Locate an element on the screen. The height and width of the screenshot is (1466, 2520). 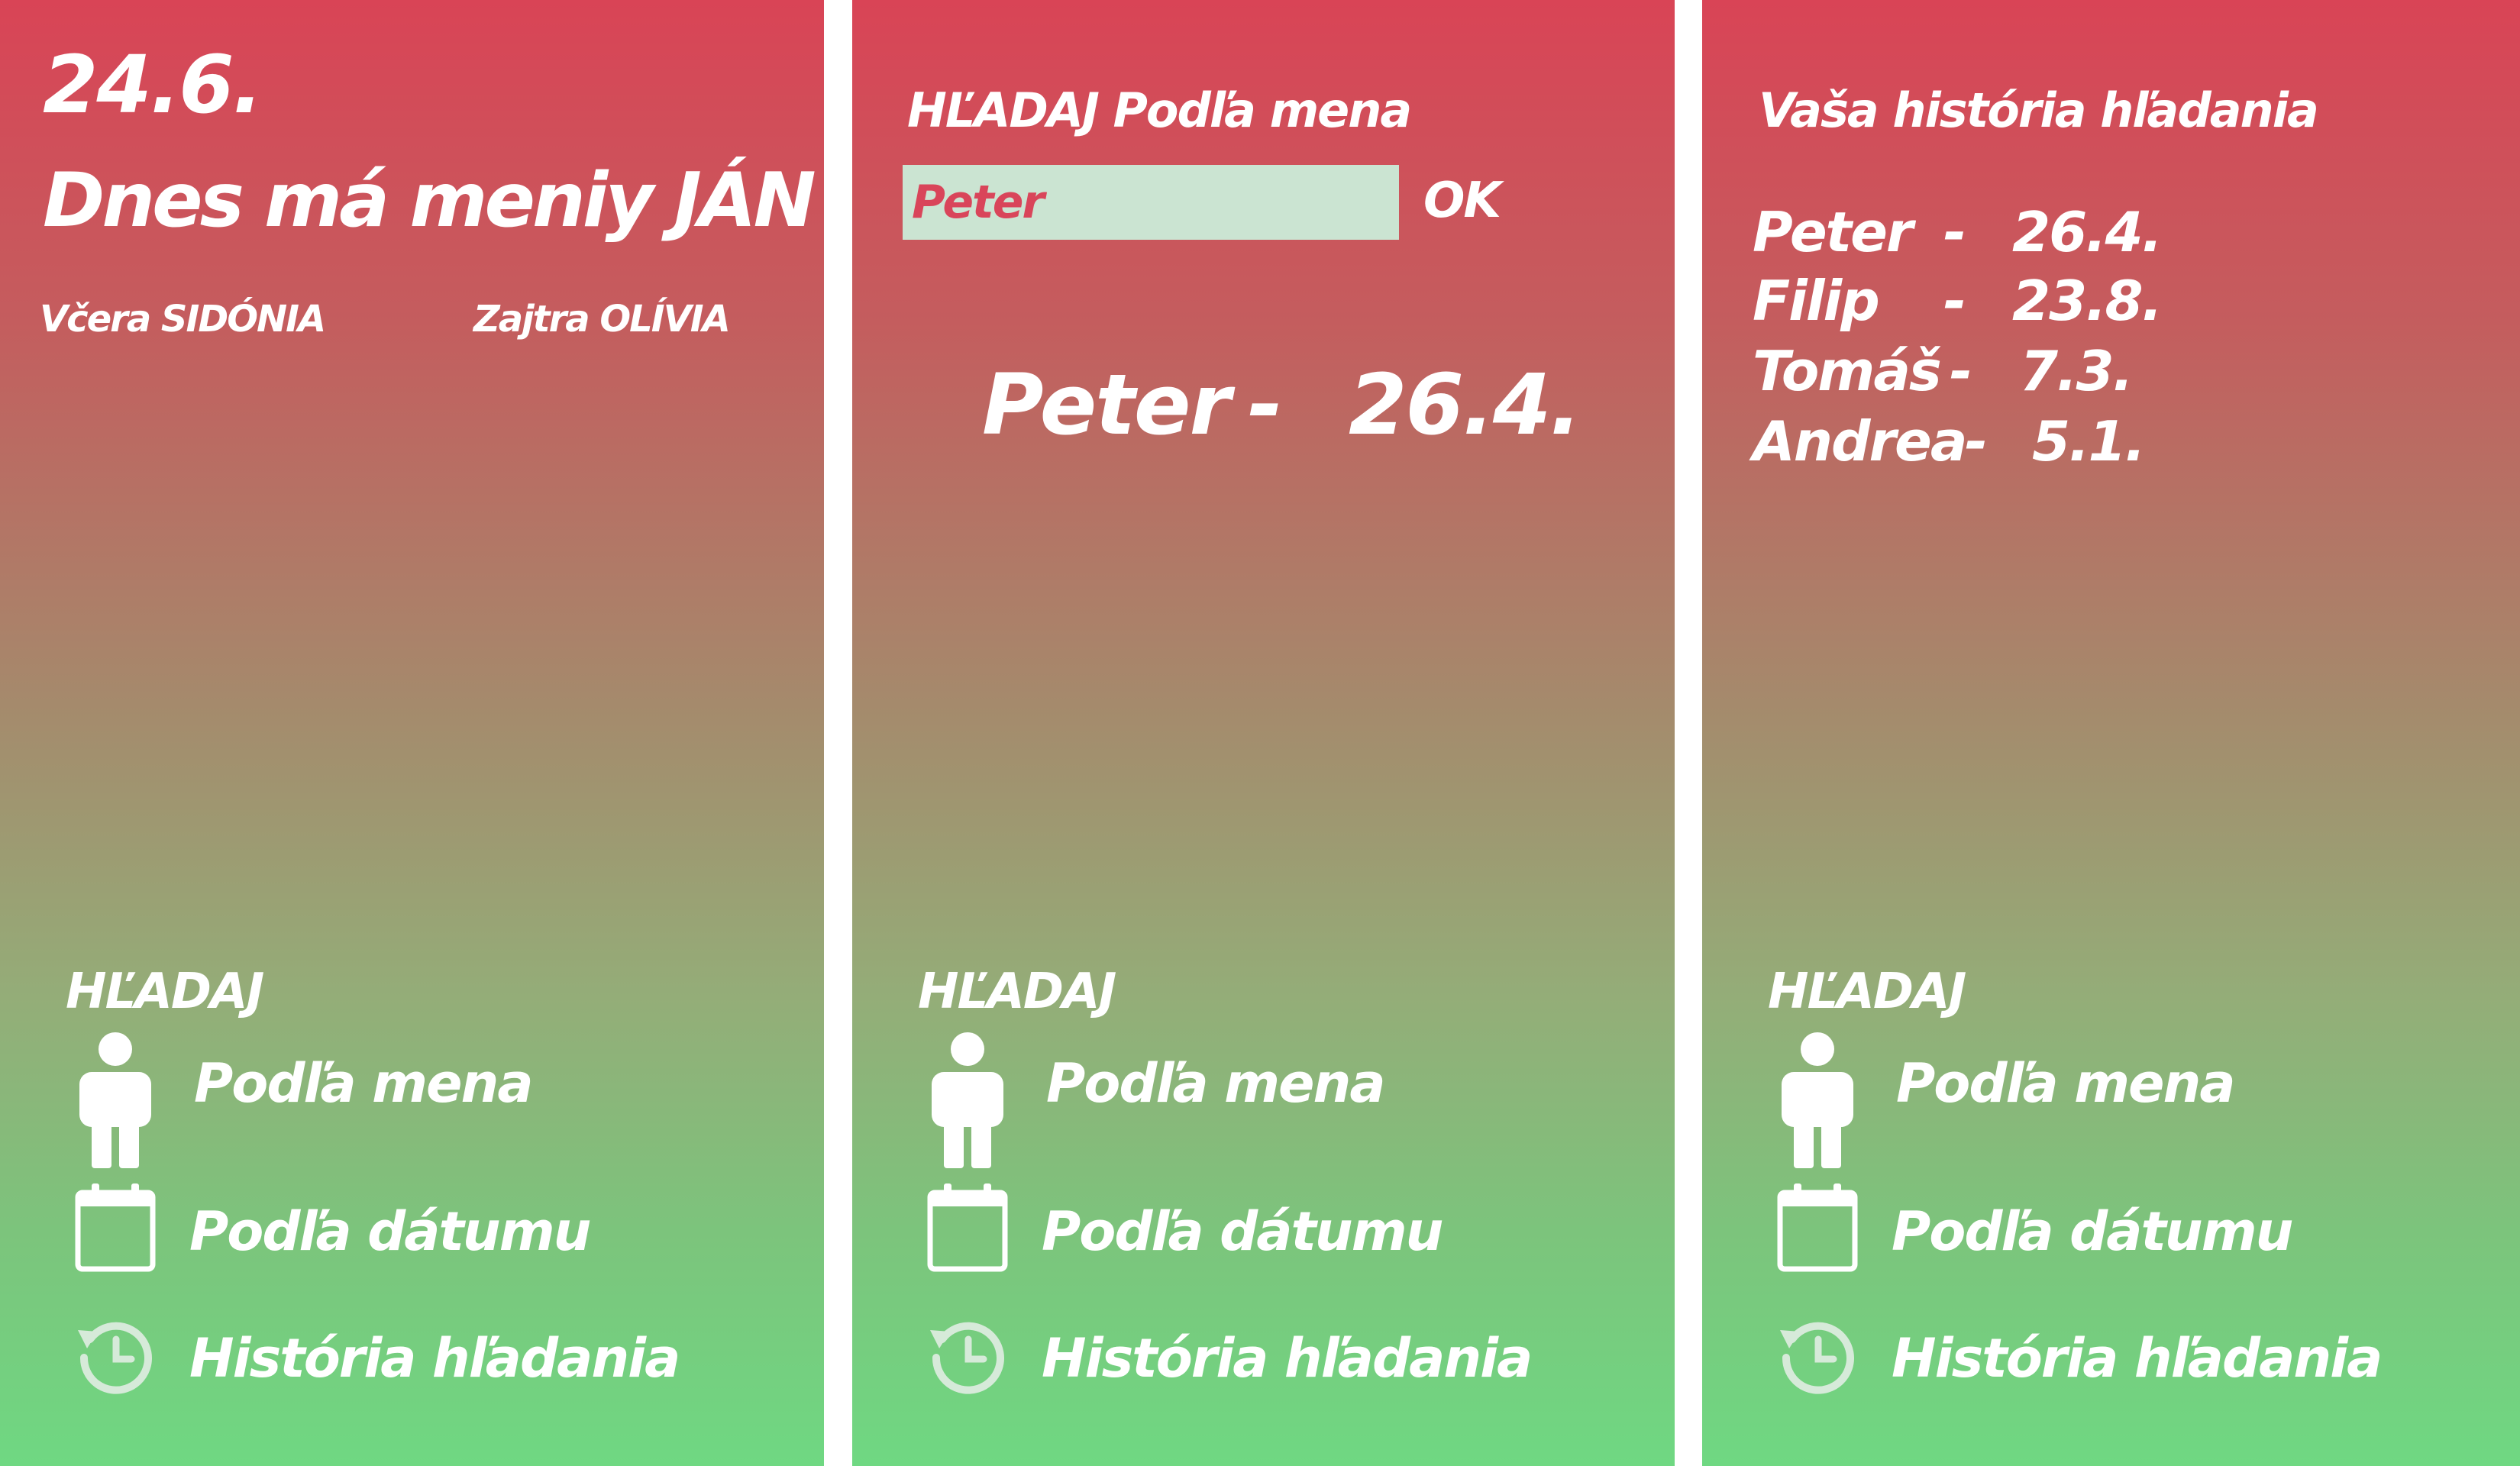
history-entry-name: Tomáš is located at coordinates (1847, 371).